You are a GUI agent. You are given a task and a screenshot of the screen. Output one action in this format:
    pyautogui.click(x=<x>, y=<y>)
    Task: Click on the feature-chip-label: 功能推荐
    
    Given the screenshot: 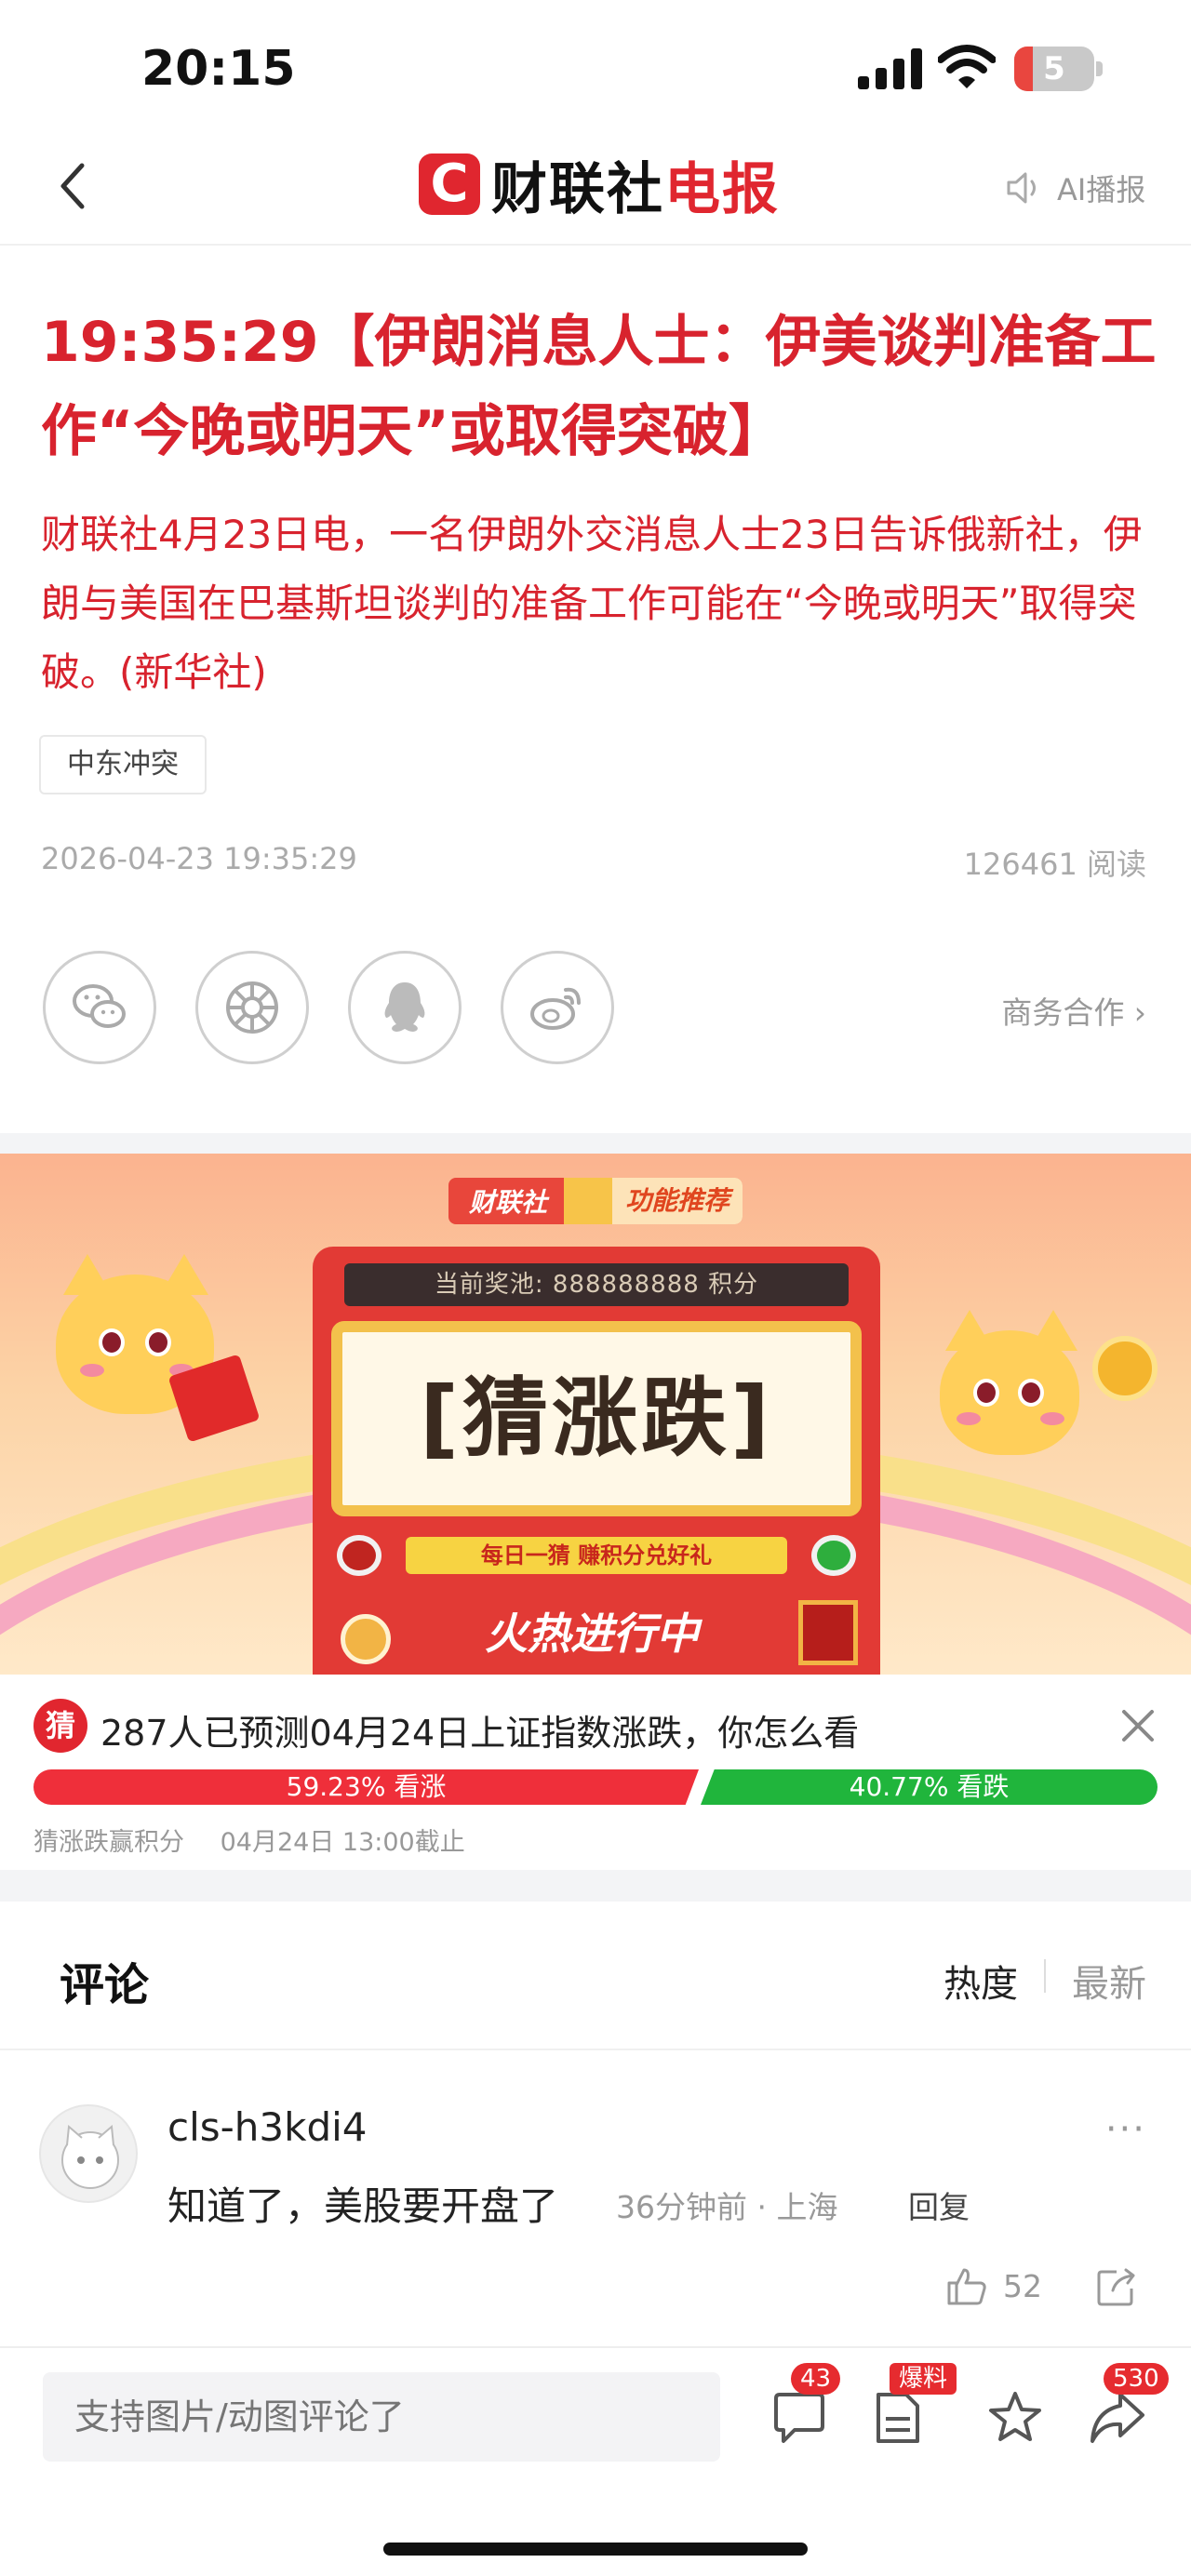 What is the action you would take?
    pyautogui.click(x=677, y=1201)
    